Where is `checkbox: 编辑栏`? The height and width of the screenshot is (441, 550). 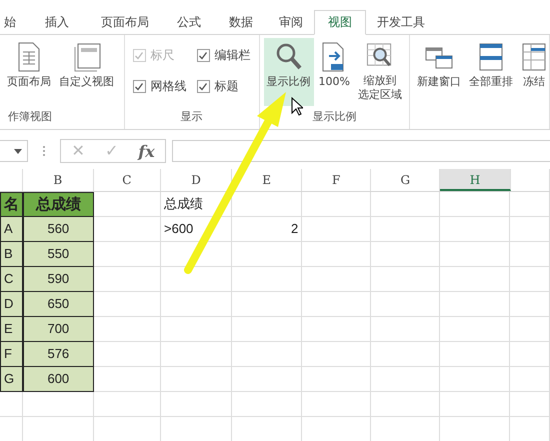 checkbox: 编辑栏 is located at coordinates (228, 55).